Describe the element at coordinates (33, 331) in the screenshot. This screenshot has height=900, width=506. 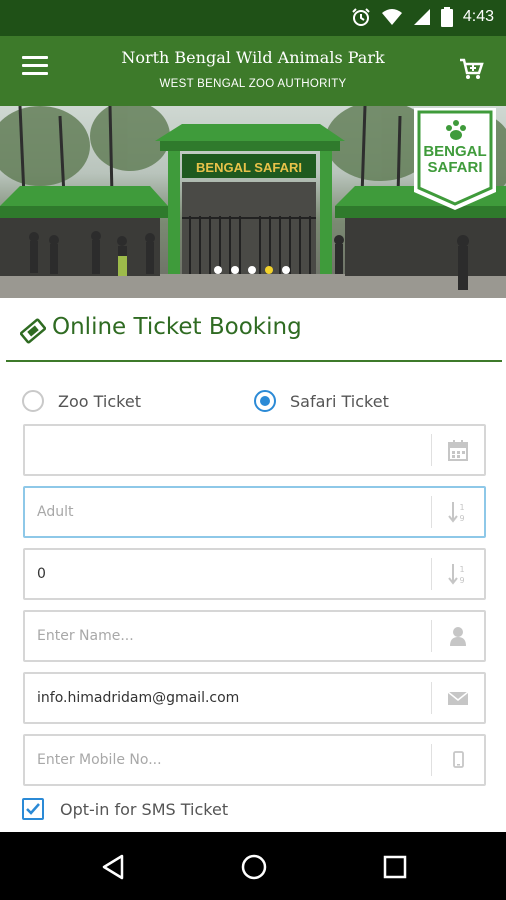
I see `ticket-icon` at that location.